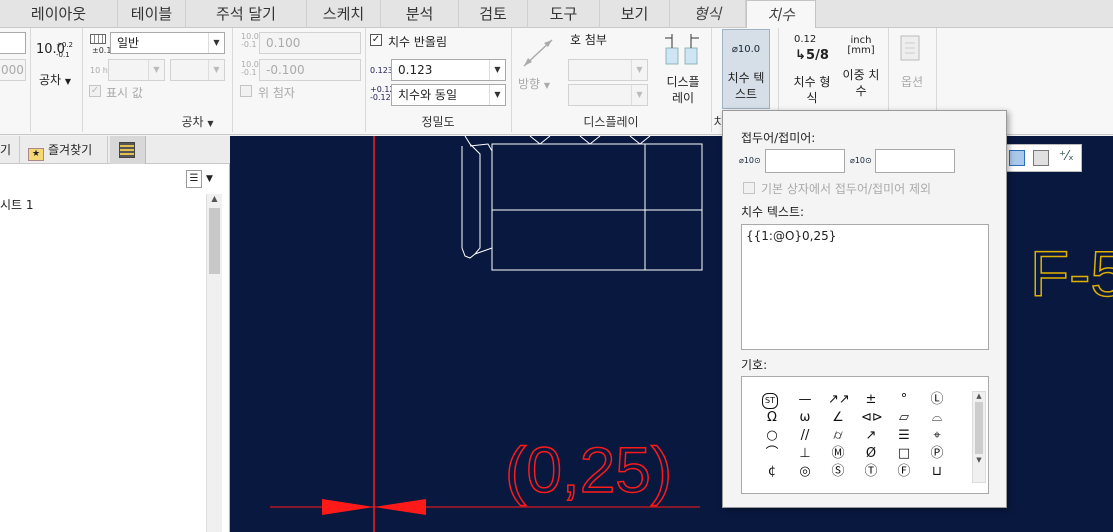 This screenshot has height=532, width=1113. Describe the element at coordinates (979, 396) in the screenshot. I see `scroll-up-icon: ▲` at that location.